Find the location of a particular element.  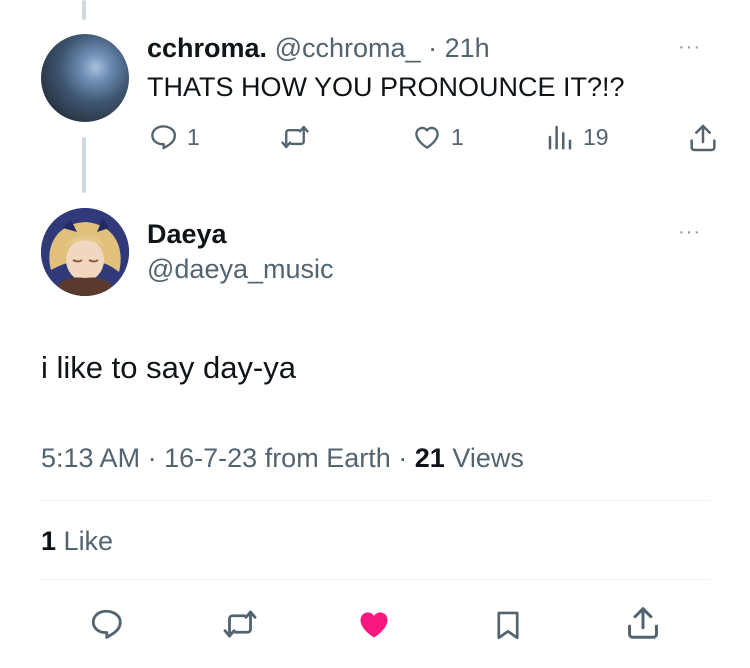

reply-tweet-header: cchroma. @cchroma_ · 21h is located at coordinates (318, 48).